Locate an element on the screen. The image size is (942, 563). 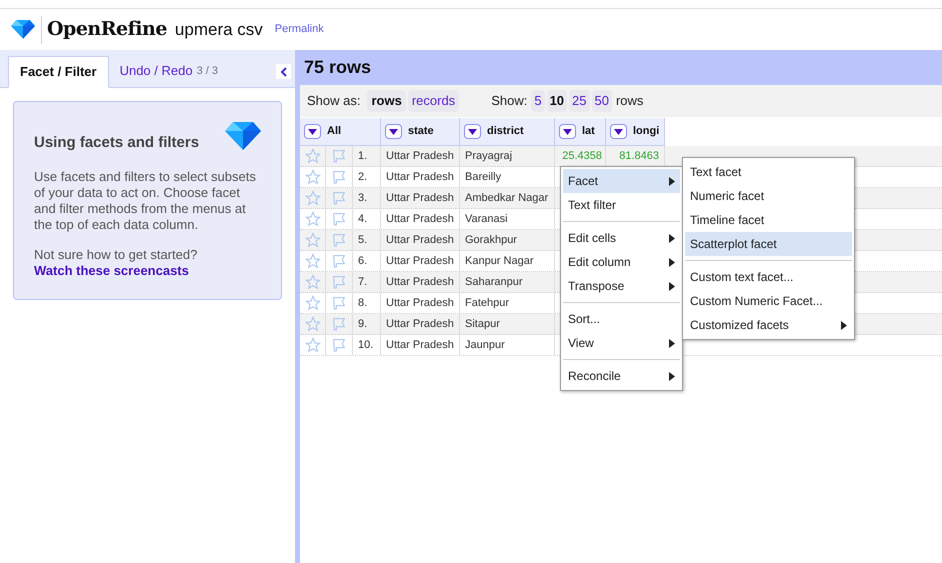
row-index: 2. is located at coordinates (363, 177).